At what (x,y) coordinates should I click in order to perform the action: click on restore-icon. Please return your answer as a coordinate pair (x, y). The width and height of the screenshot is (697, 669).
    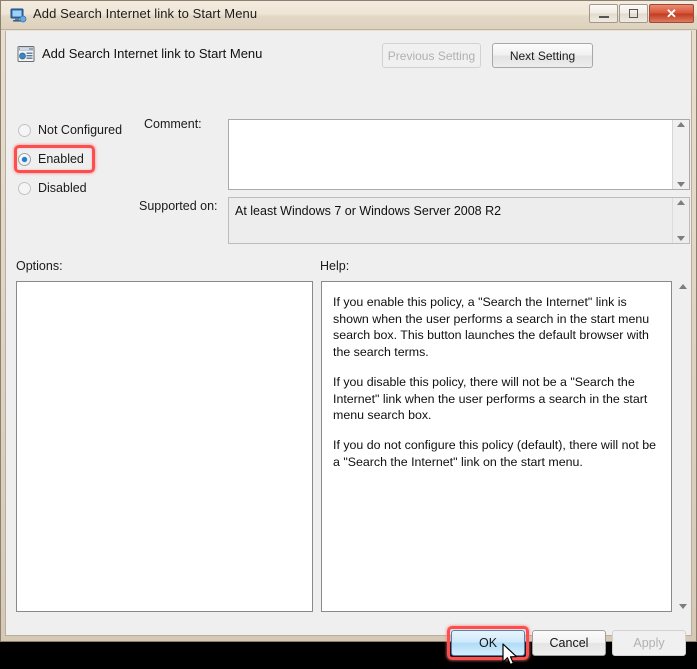
    Looking at the image, I should click on (633, 13).